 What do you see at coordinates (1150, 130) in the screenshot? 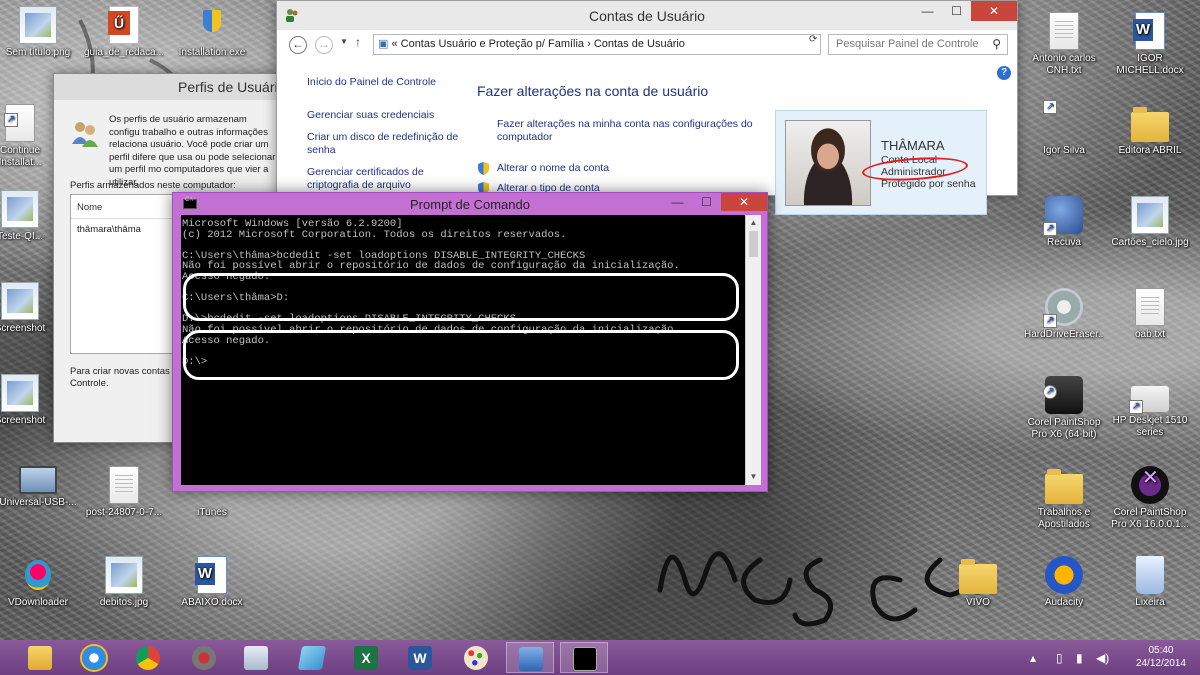
I see `desktop-icon-folder: Editora ABRIL` at bounding box center [1150, 130].